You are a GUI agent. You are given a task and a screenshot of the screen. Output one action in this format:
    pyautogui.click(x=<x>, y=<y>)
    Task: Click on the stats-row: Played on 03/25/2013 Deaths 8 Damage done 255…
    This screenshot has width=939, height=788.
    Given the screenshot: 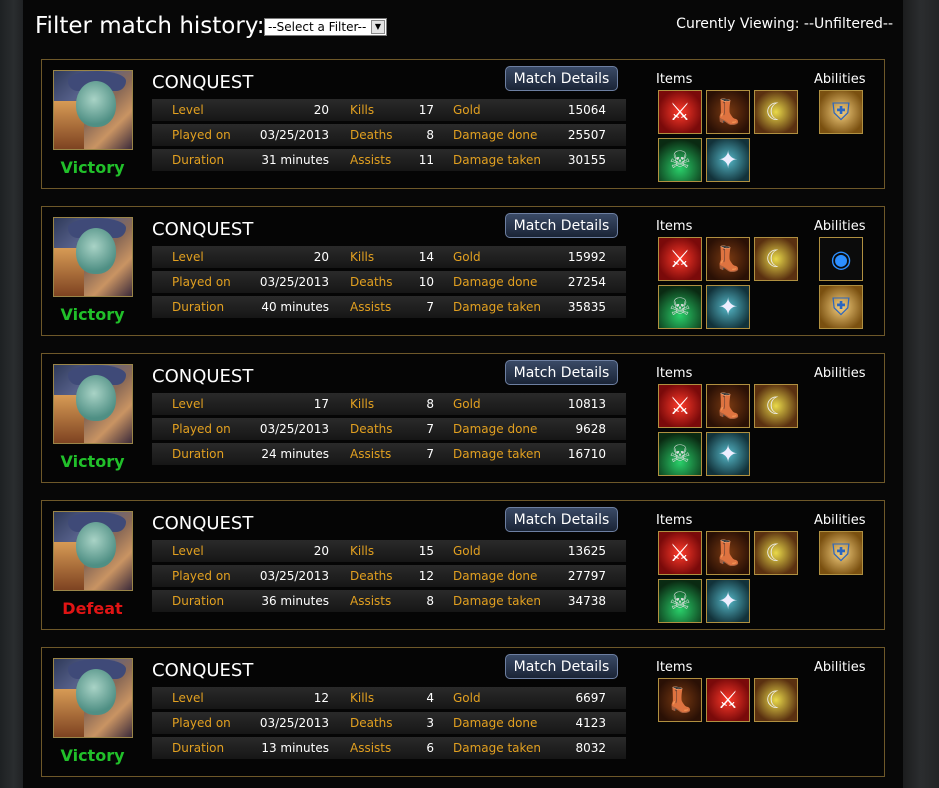 What is the action you would take?
    pyautogui.click(x=389, y=135)
    